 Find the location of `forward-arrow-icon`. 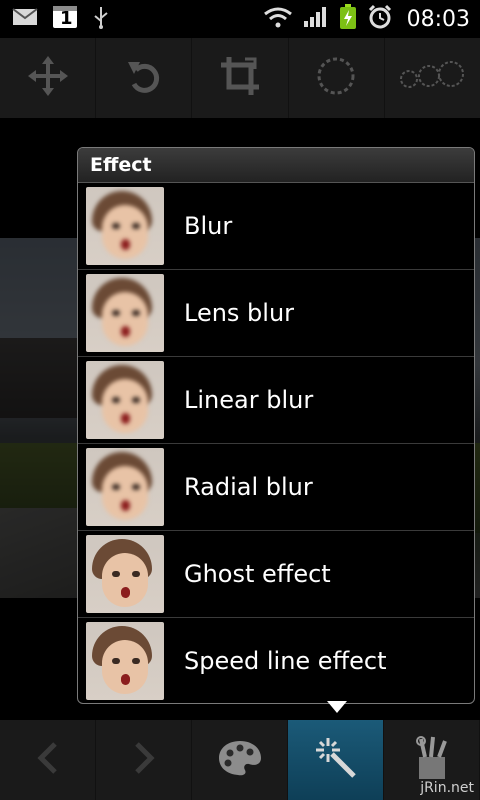

forward-arrow-icon is located at coordinates (144, 760).